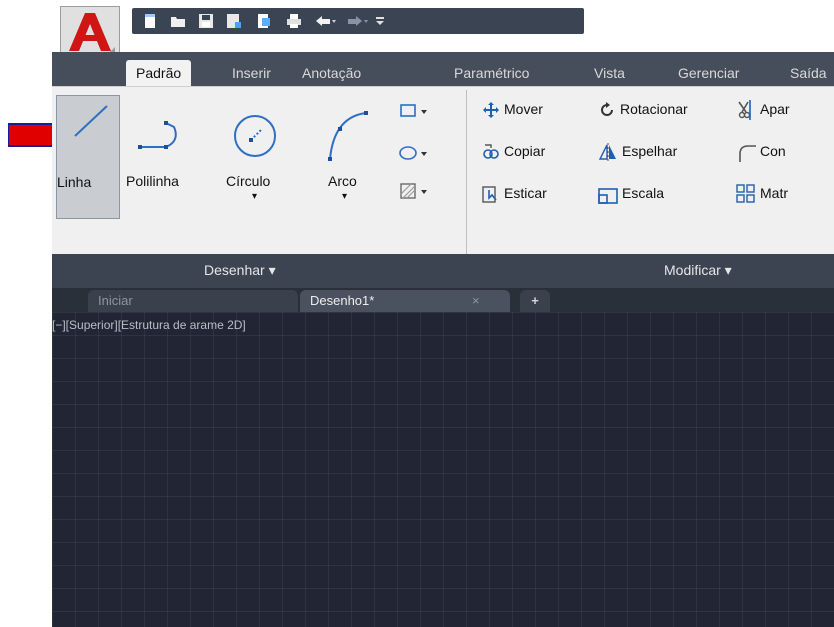 This screenshot has height=627, width=834. What do you see at coordinates (157, 135) in the screenshot?
I see `polyline-icon` at bounding box center [157, 135].